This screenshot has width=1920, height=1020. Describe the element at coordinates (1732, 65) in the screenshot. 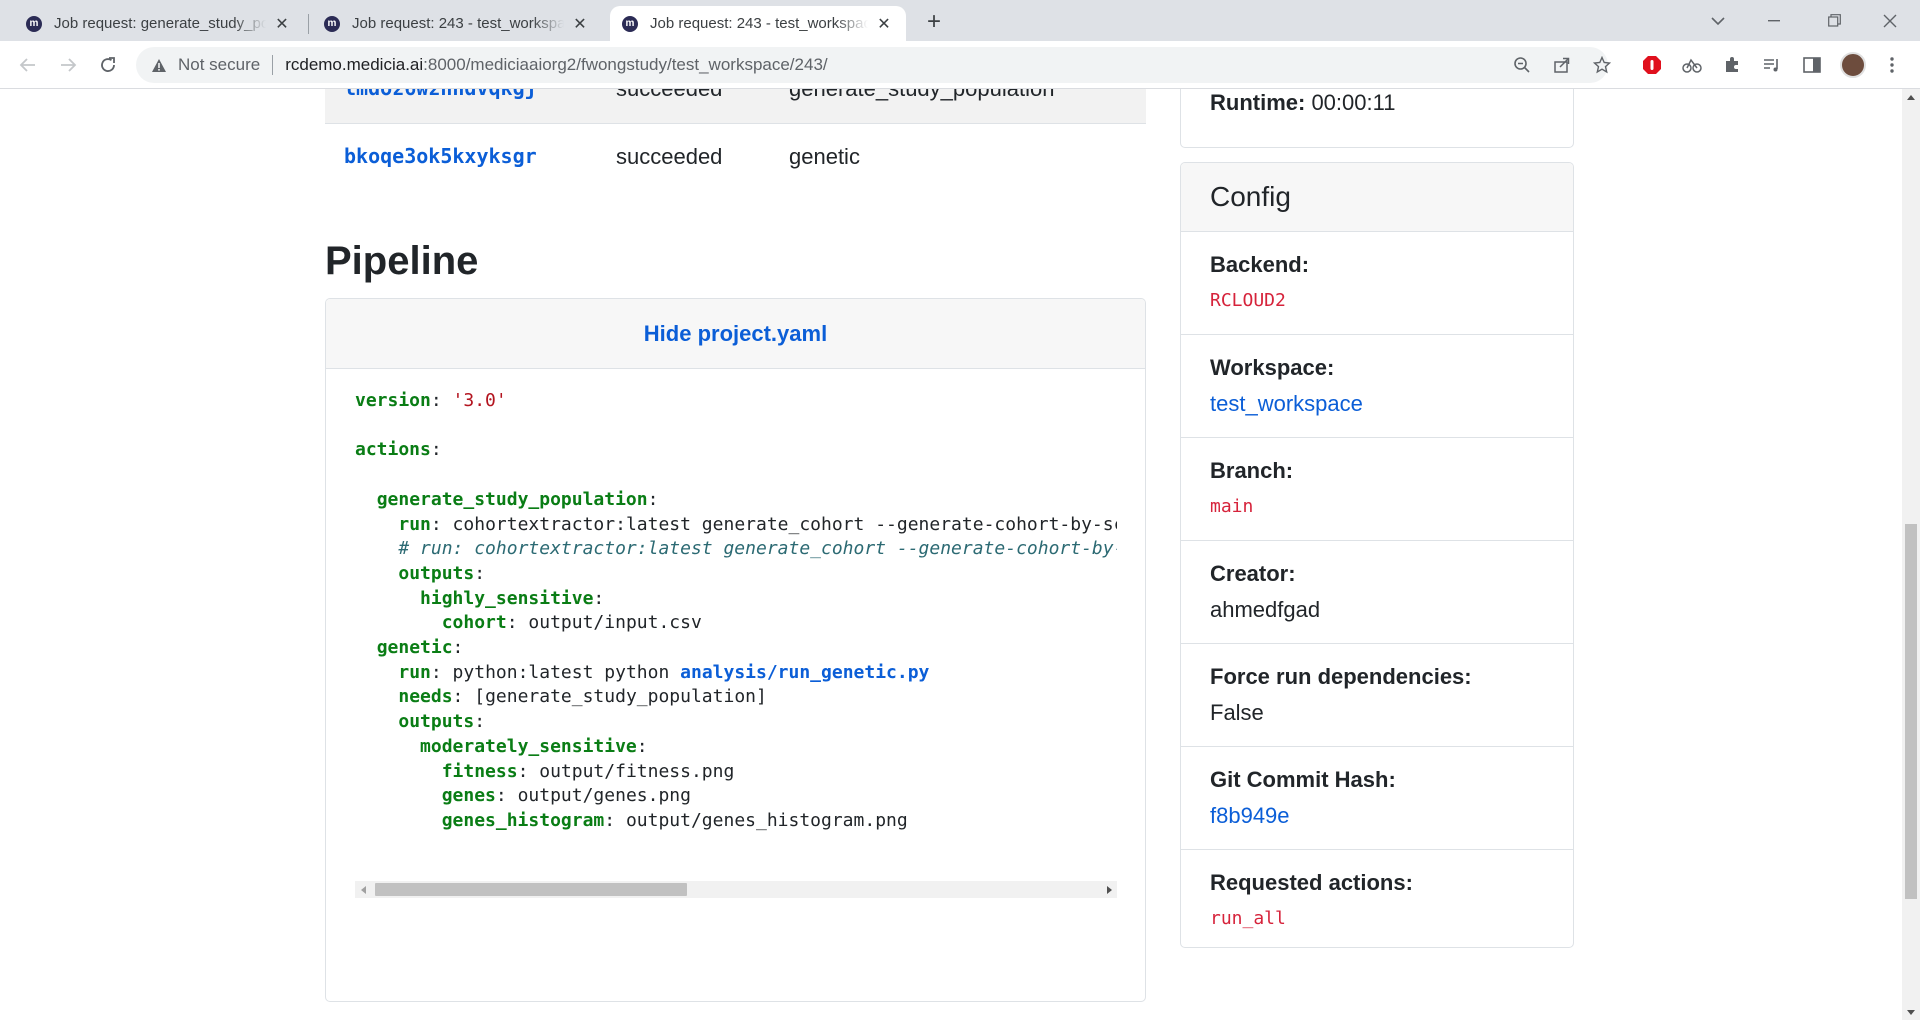

I see `extensions-puzzle-icon` at that location.